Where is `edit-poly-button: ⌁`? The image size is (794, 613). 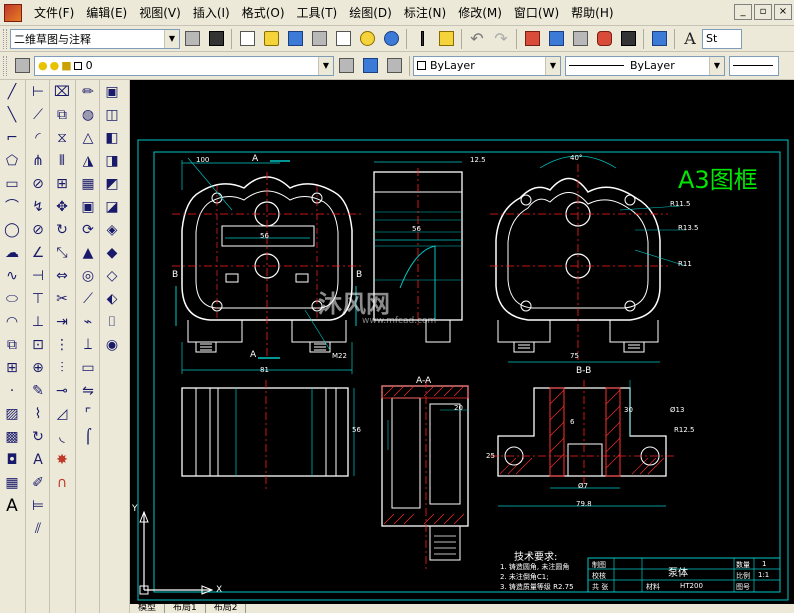 edit-poly-button: ⌁ is located at coordinates (88, 321).